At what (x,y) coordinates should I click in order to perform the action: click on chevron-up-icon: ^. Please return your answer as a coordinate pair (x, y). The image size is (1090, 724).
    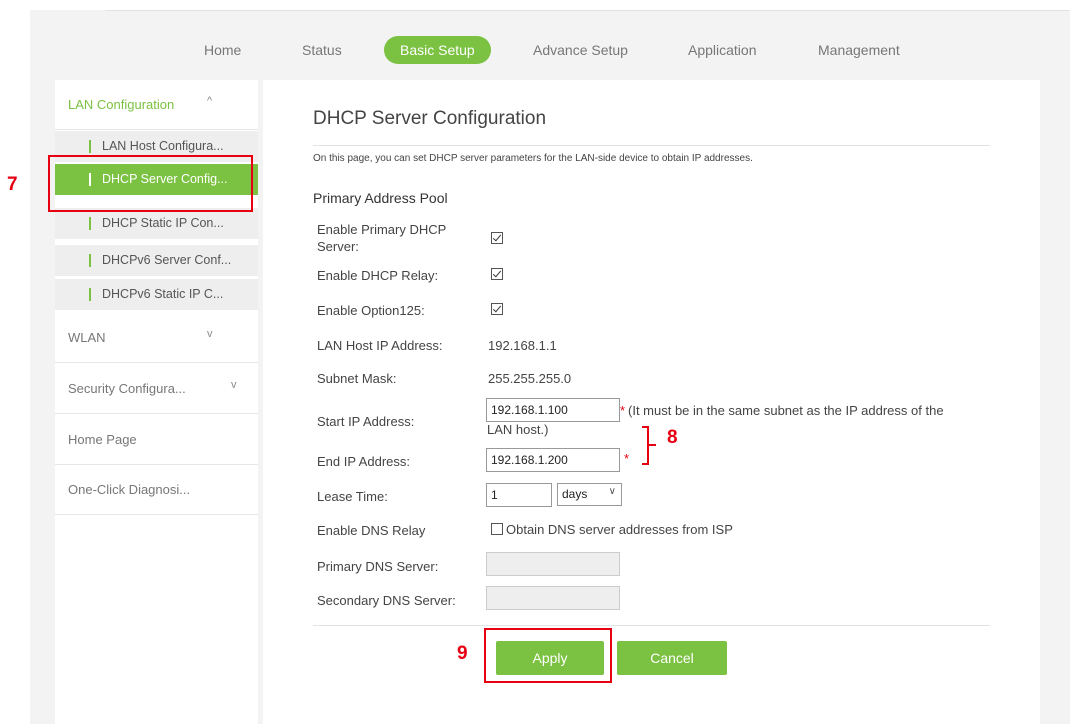
    Looking at the image, I should click on (210, 101).